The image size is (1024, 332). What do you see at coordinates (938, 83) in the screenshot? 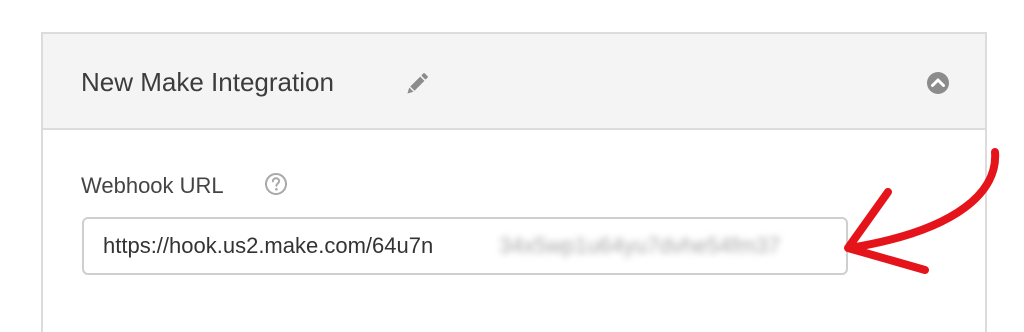
I see `collapse-toggle-icon` at bounding box center [938, 83].